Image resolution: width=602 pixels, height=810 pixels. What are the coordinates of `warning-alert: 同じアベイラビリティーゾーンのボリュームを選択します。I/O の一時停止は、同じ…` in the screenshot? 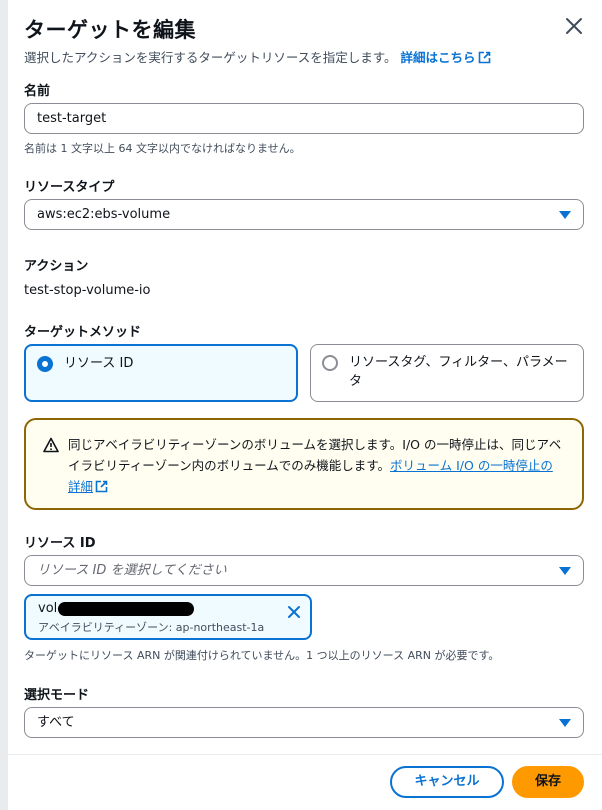 It's located at (304, 464).